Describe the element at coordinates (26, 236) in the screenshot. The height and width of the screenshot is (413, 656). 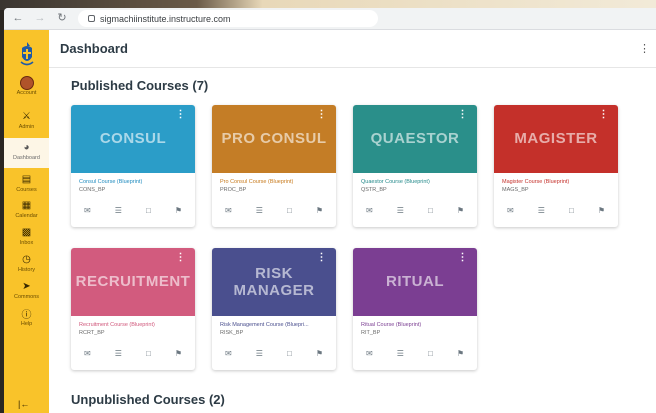
I see `nav-inbox: ▩ Inbox` at that location.